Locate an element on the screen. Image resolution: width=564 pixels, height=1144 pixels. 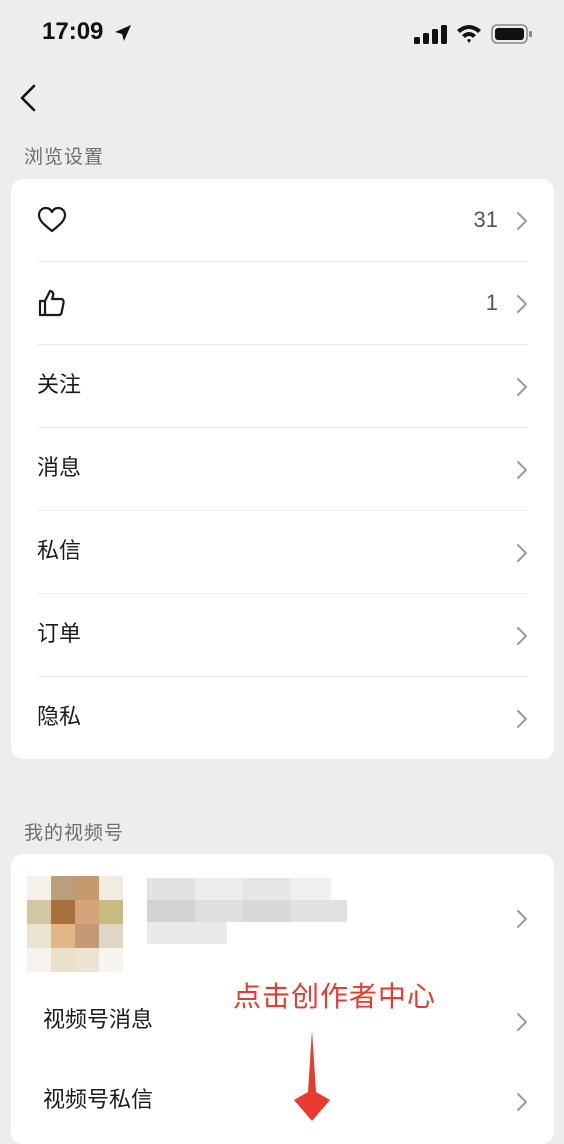
row-messages: 消息 is located at coordinates (282, 469).